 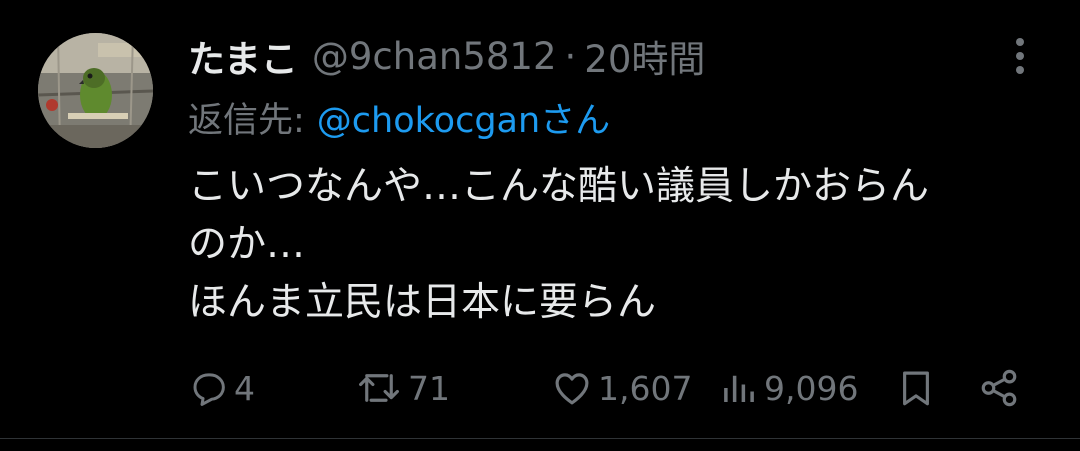 I want to click on share-icon, so click(x=999, y=388).